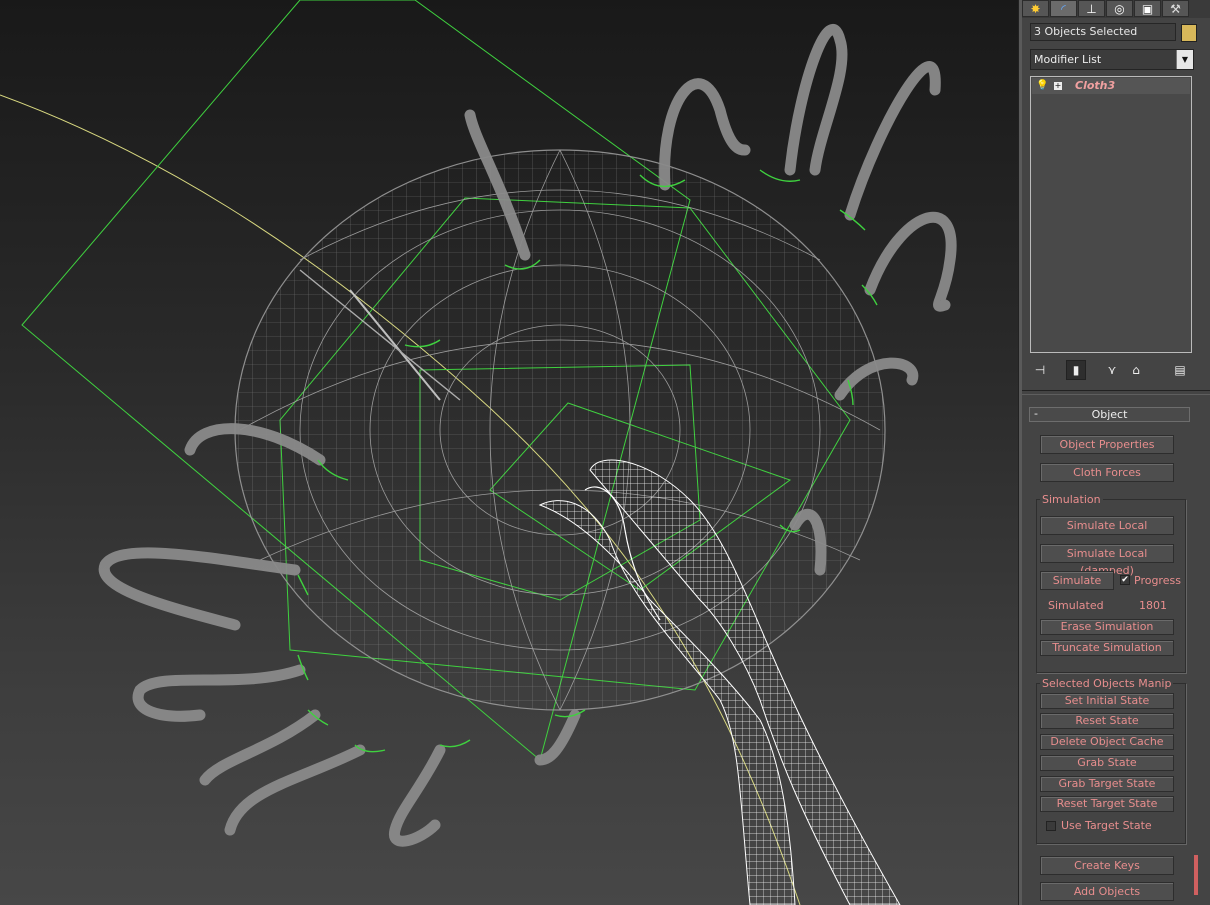 The height and width of the screenshot is (905, 1210). What do you see at coordinates (1189, 33) in the screenshot?
I see `object-color-swatch` at bounding box center [1189, 33].